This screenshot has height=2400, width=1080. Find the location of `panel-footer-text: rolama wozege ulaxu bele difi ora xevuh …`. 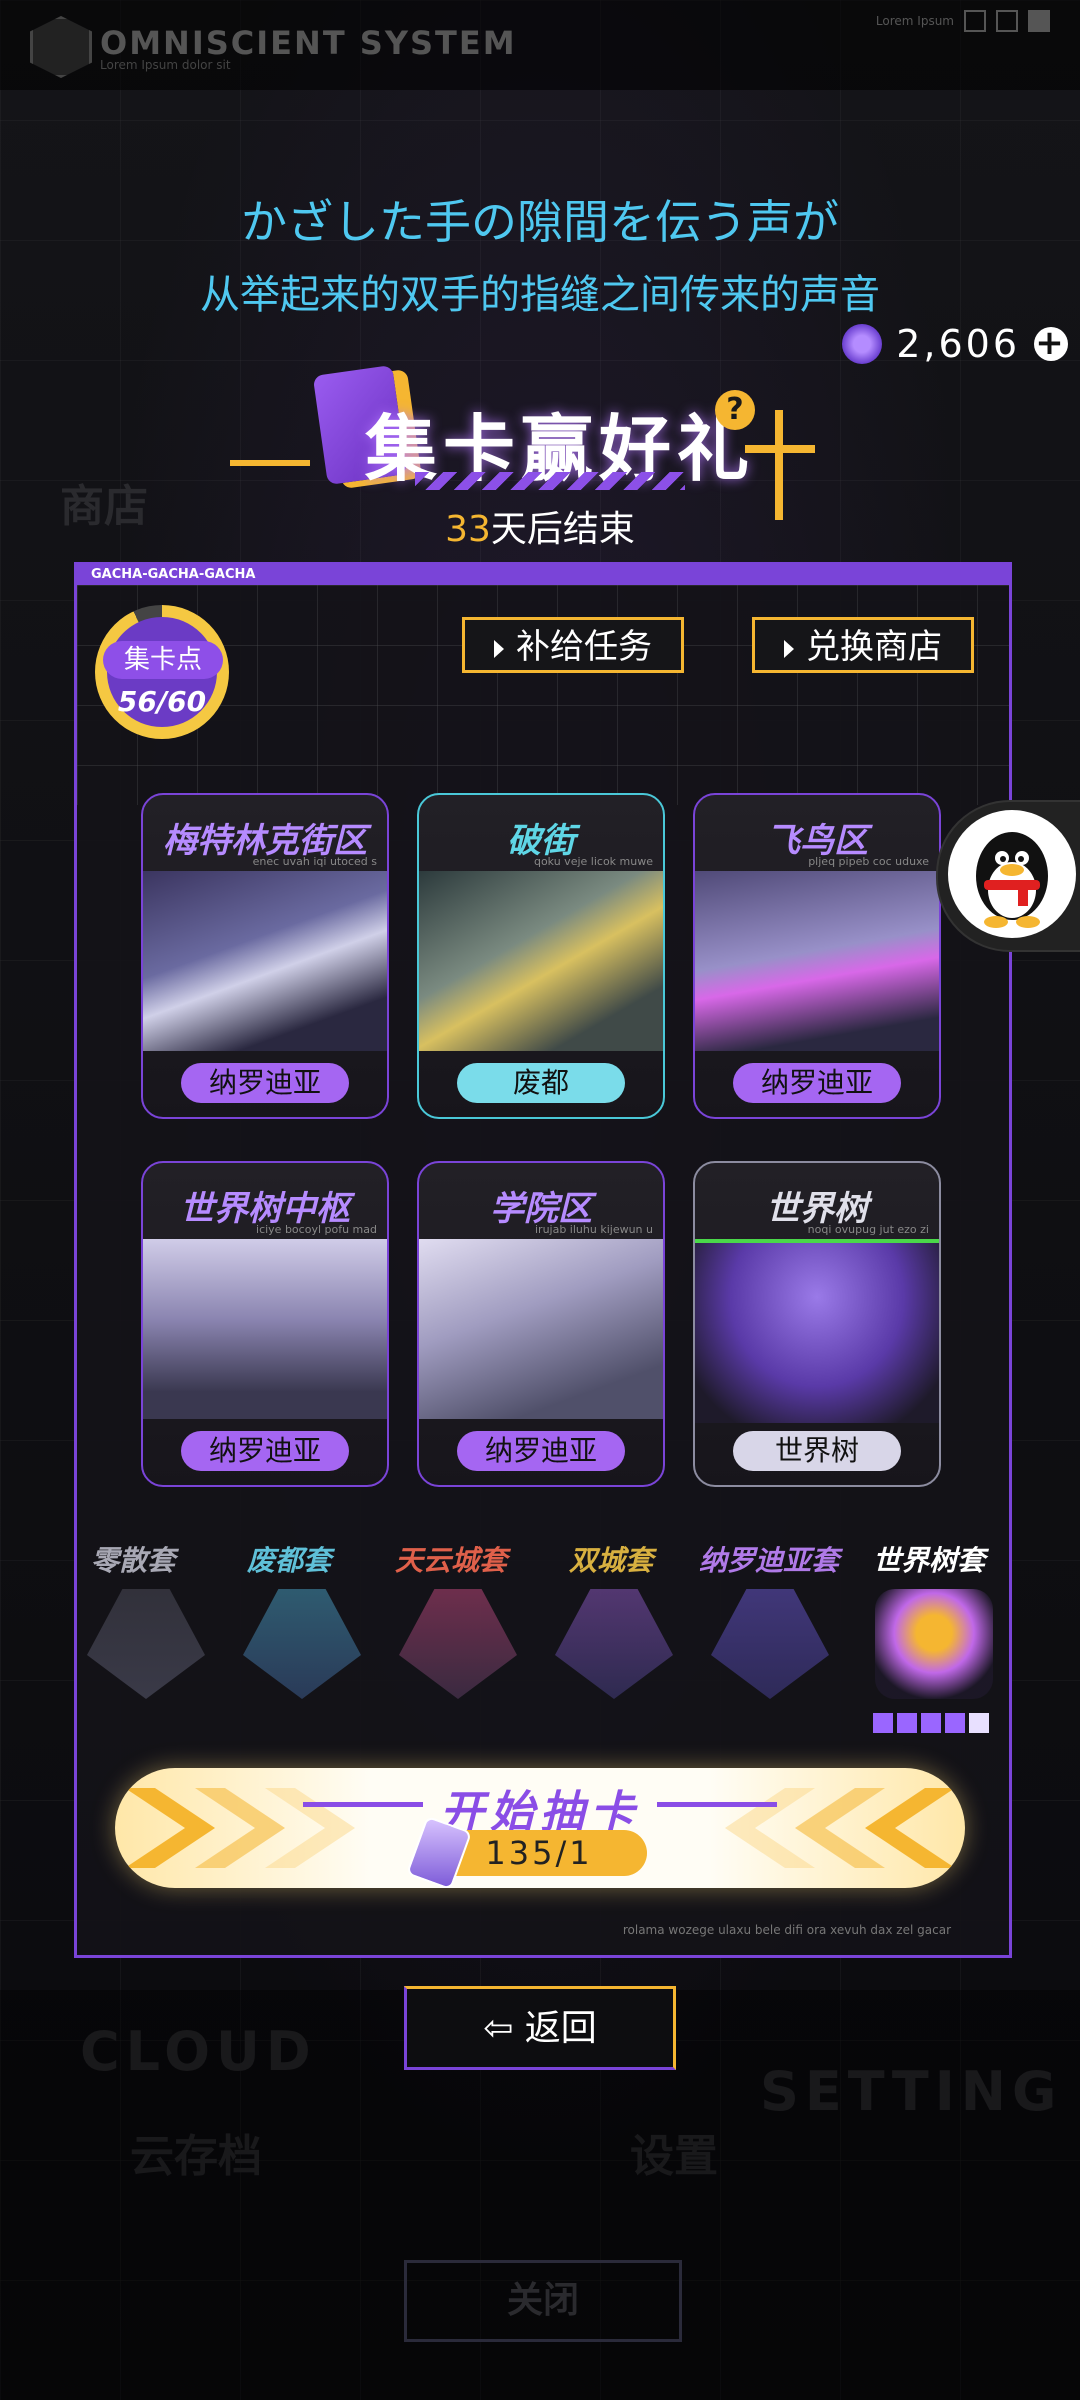

panel-footer-text: rolama wozege ulaxu bele difi ora xevuh … is located at coordinates (786, 1930).